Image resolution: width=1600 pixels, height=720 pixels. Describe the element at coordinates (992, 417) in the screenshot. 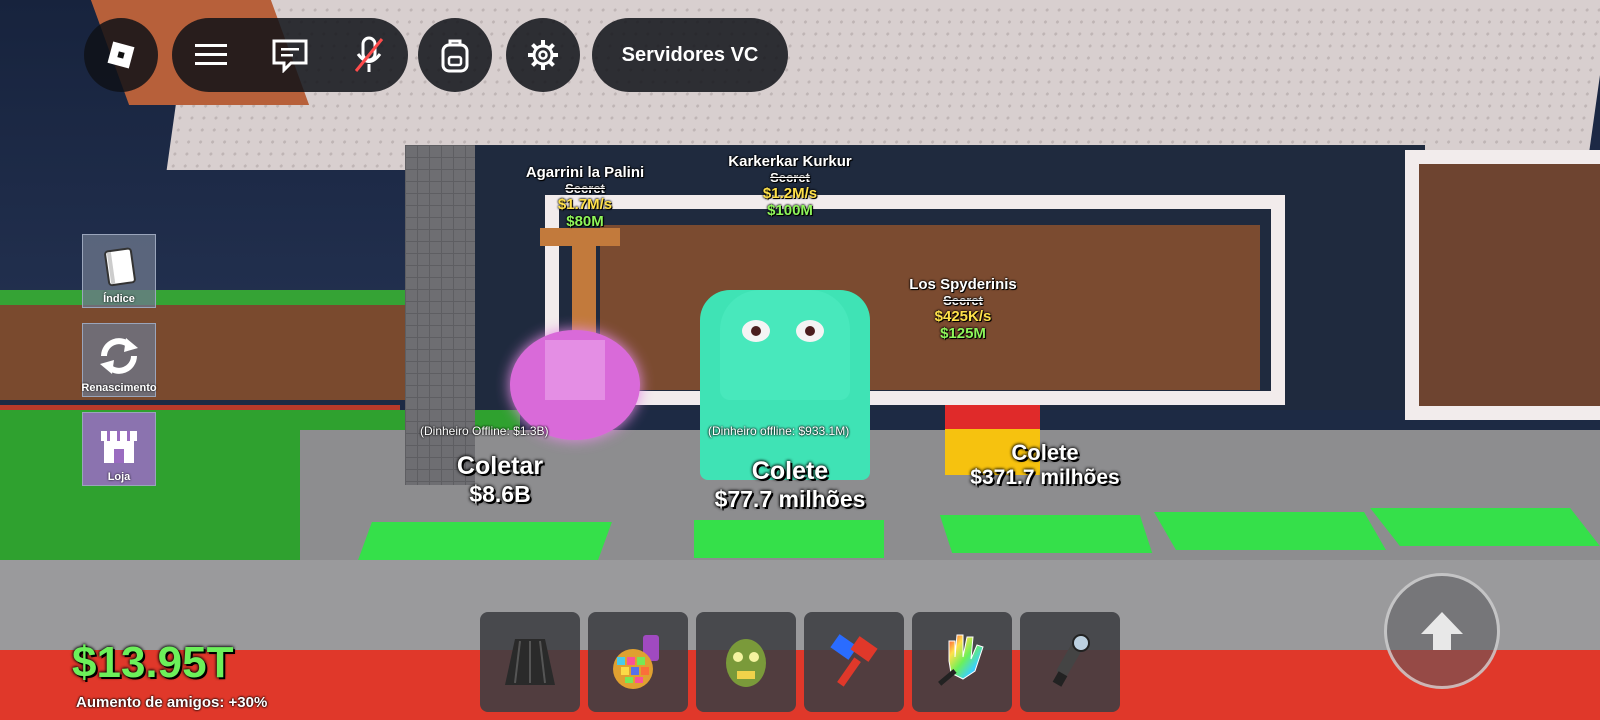

I see `pet-spyderinis-hat` at that location.